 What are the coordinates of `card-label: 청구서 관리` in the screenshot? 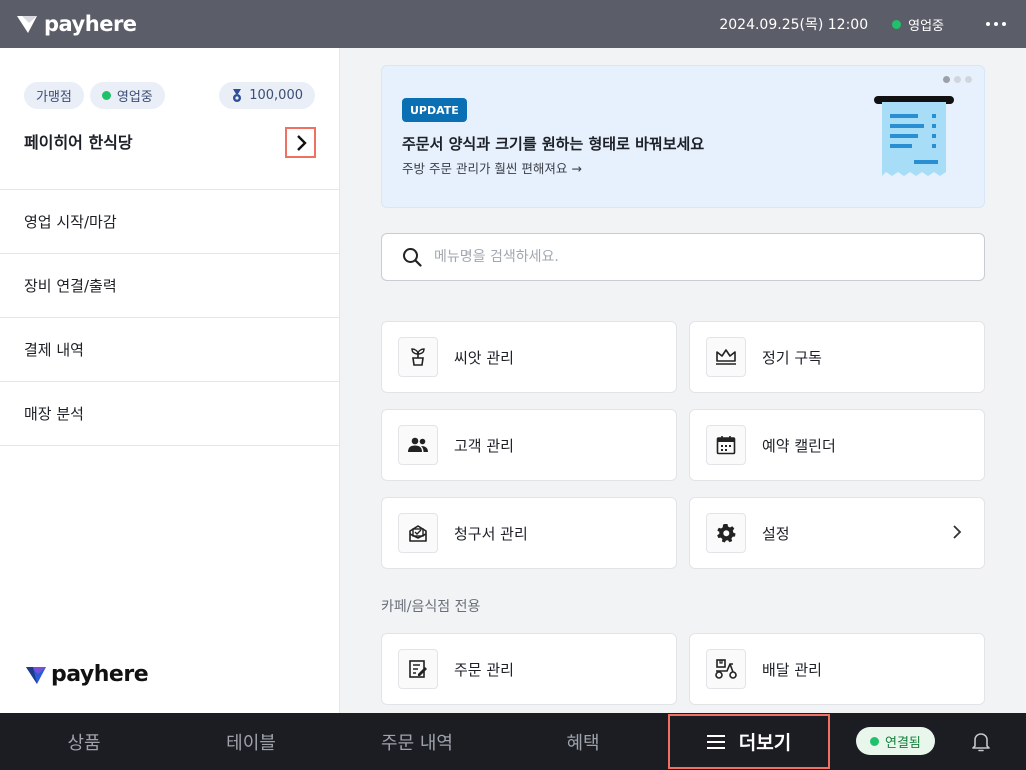 It's located at (491, 533).